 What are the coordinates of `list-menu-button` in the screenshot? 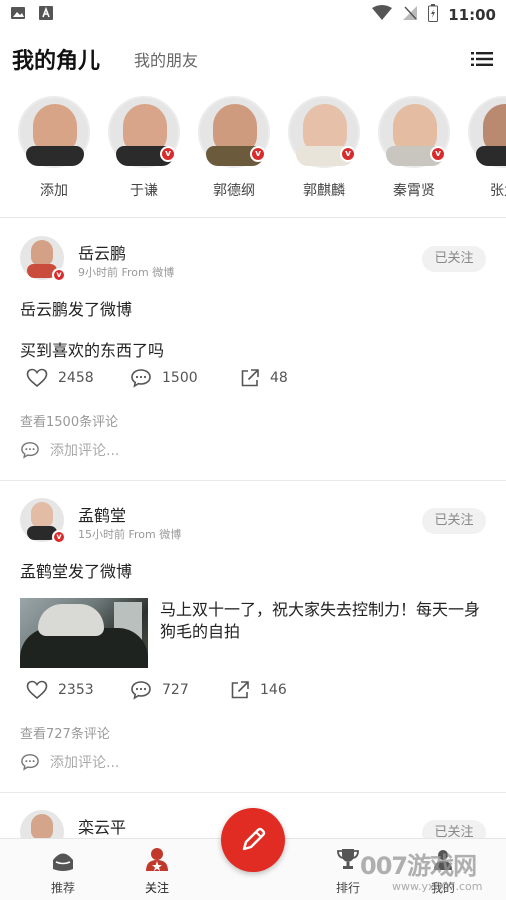 It's located at (482, 59).